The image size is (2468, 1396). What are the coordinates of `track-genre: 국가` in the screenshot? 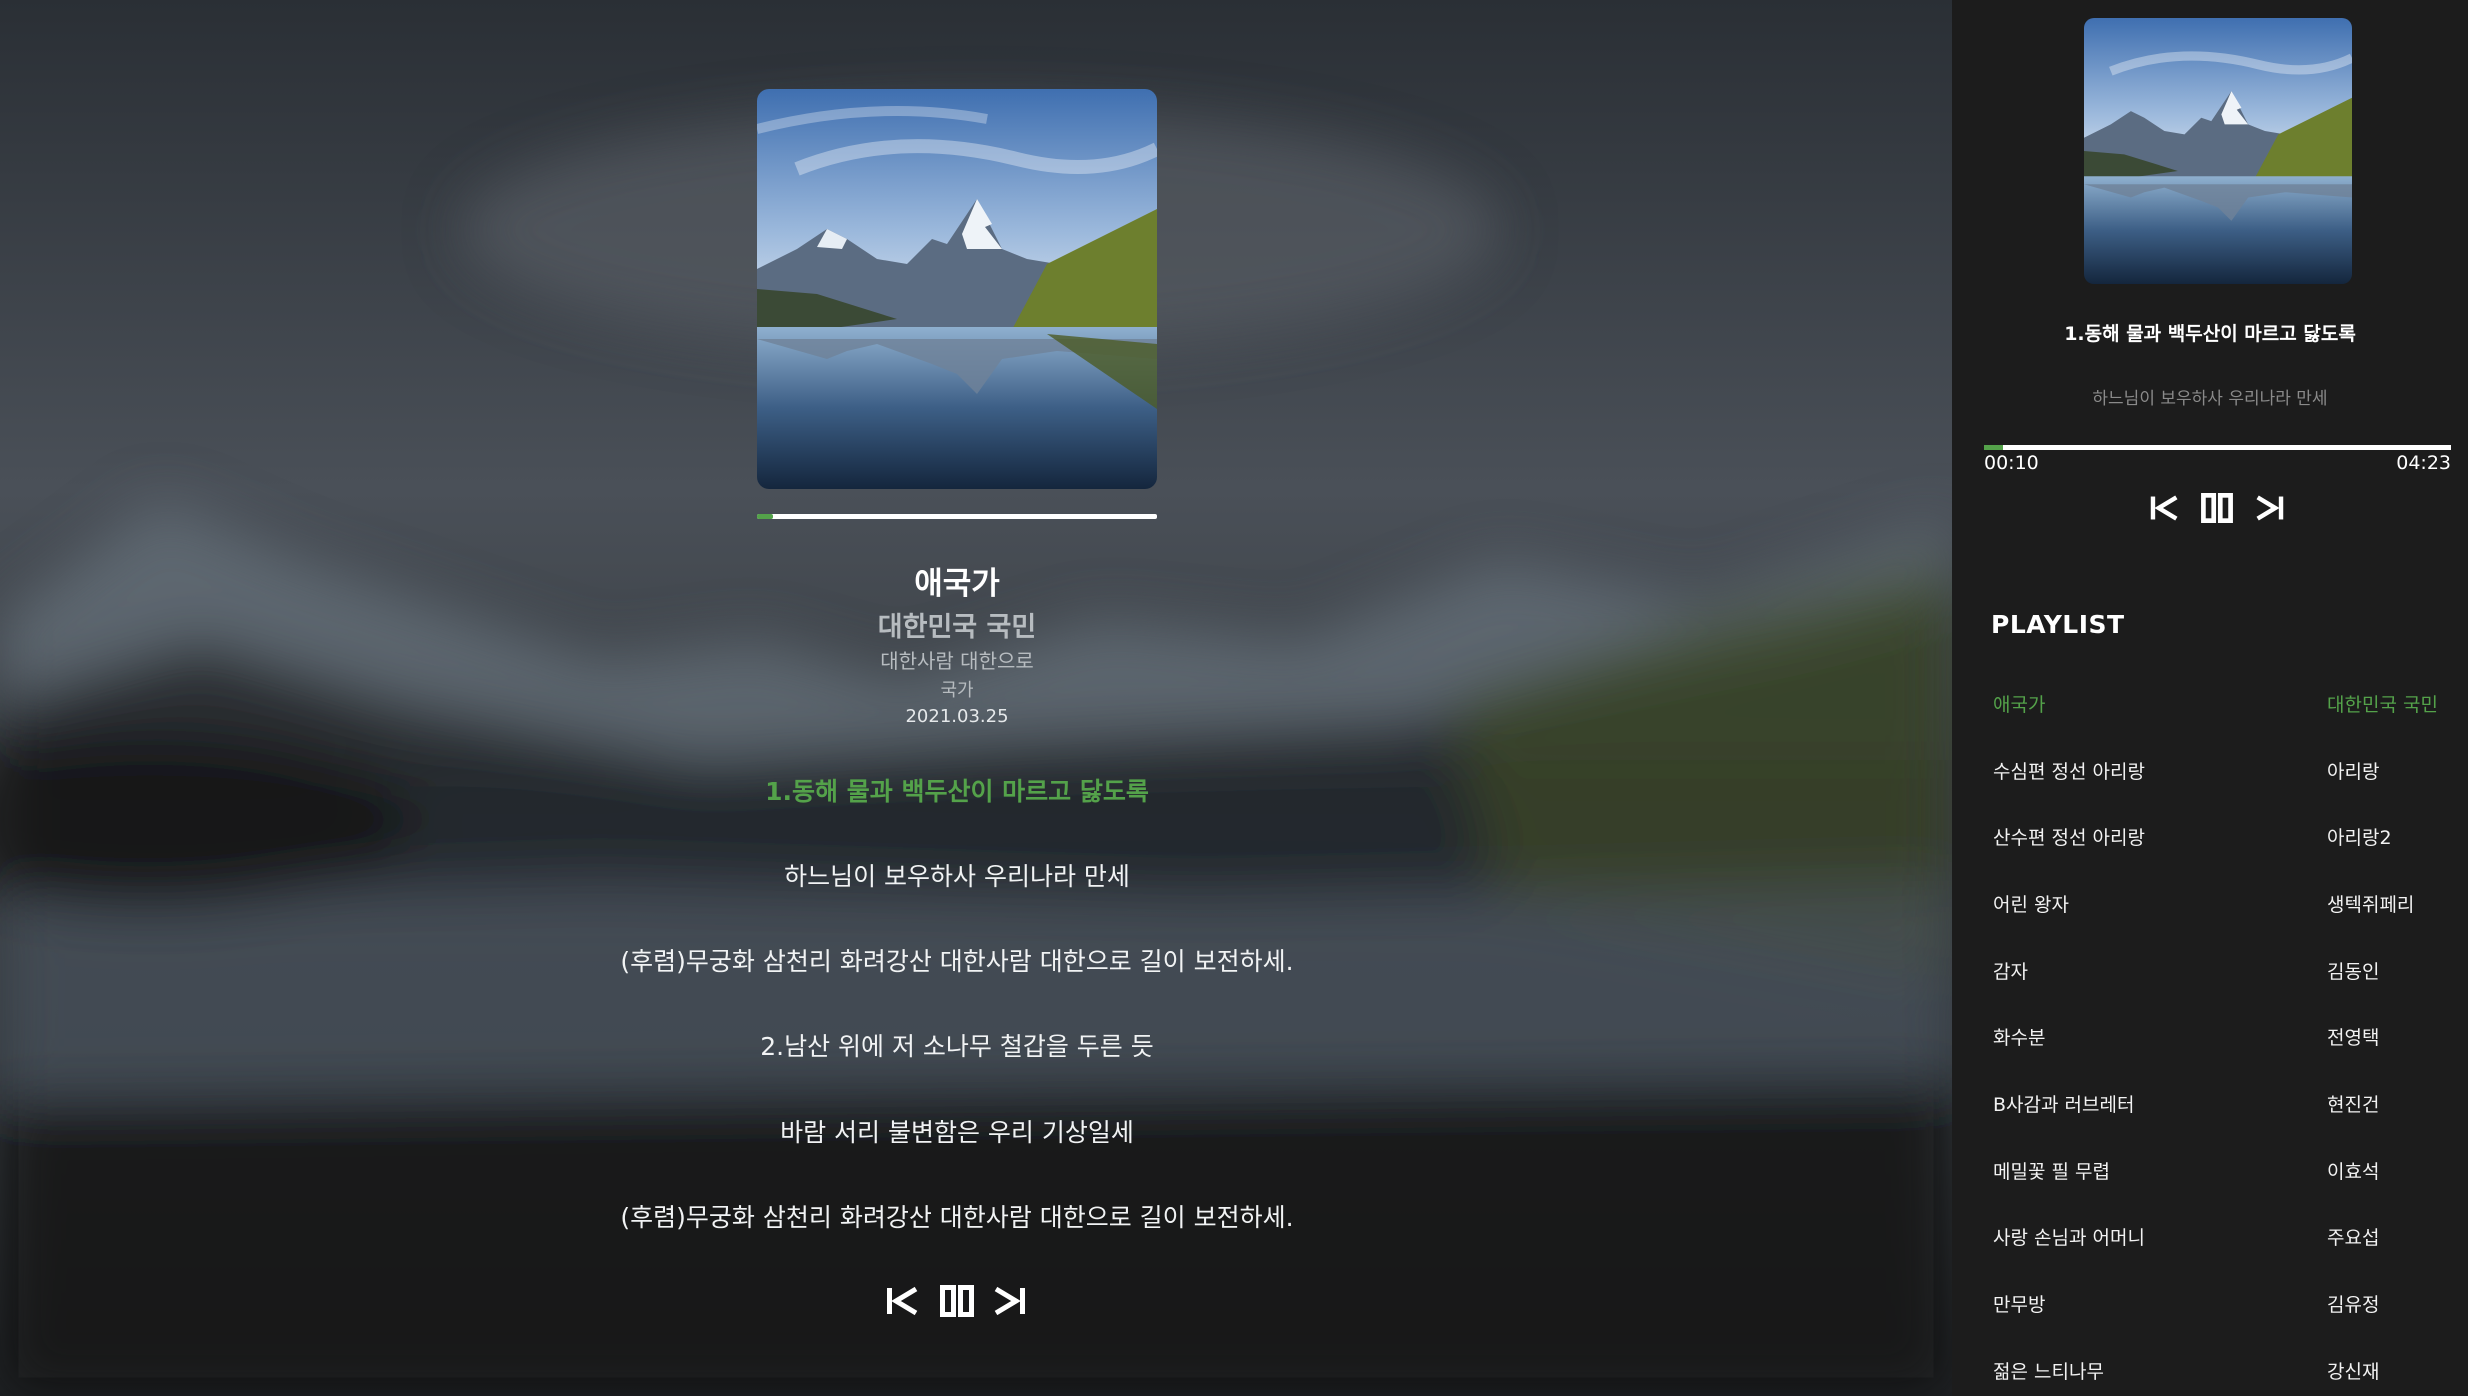 It's located at (957, 690).